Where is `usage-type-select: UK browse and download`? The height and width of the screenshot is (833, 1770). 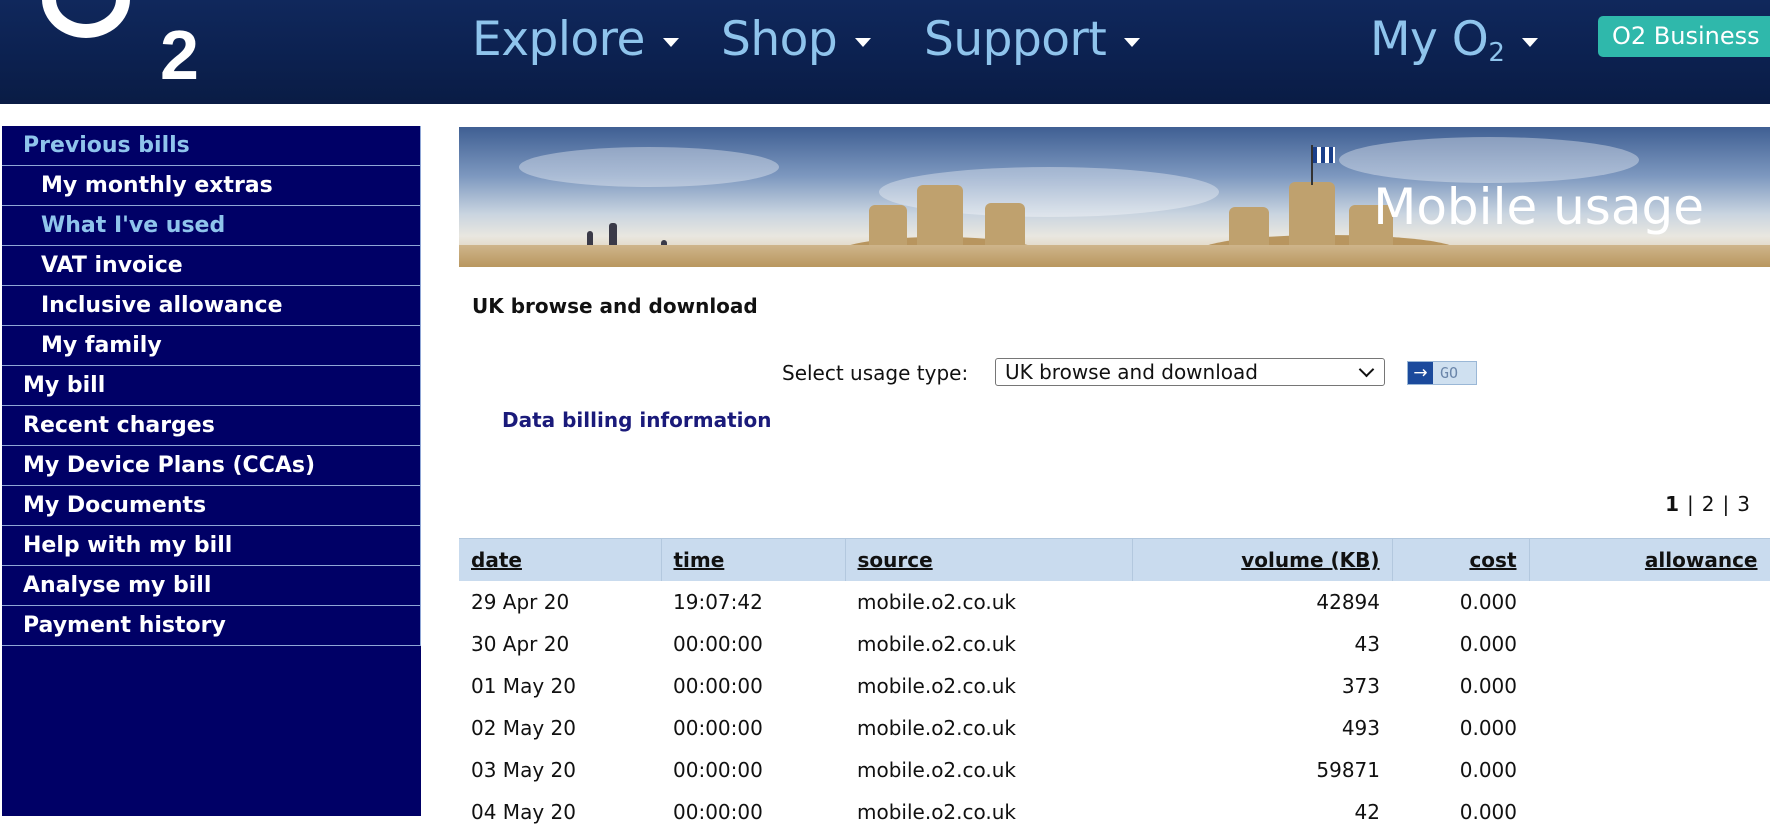
usage-type-select: UK browse and download is located at coordinates (1190, 372).